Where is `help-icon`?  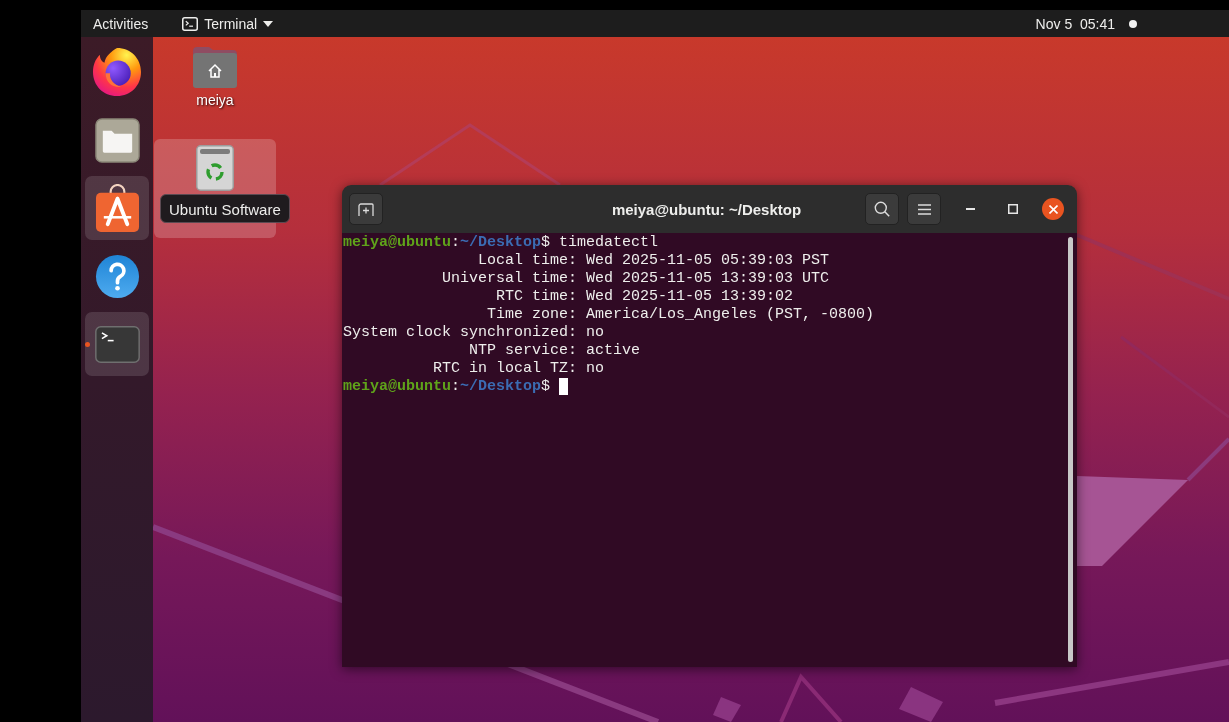
help-icon is located at coordinates (117, 276).